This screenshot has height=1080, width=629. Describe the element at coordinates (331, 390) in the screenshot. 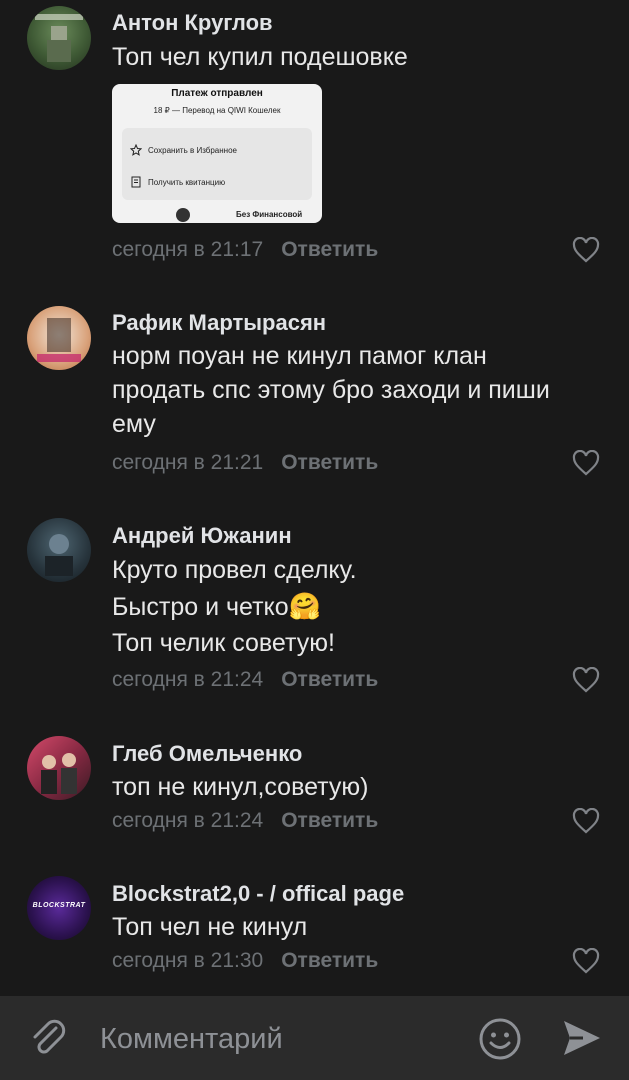

I see `comment-line: продать спс этому бро заходи и пиши` at that location.